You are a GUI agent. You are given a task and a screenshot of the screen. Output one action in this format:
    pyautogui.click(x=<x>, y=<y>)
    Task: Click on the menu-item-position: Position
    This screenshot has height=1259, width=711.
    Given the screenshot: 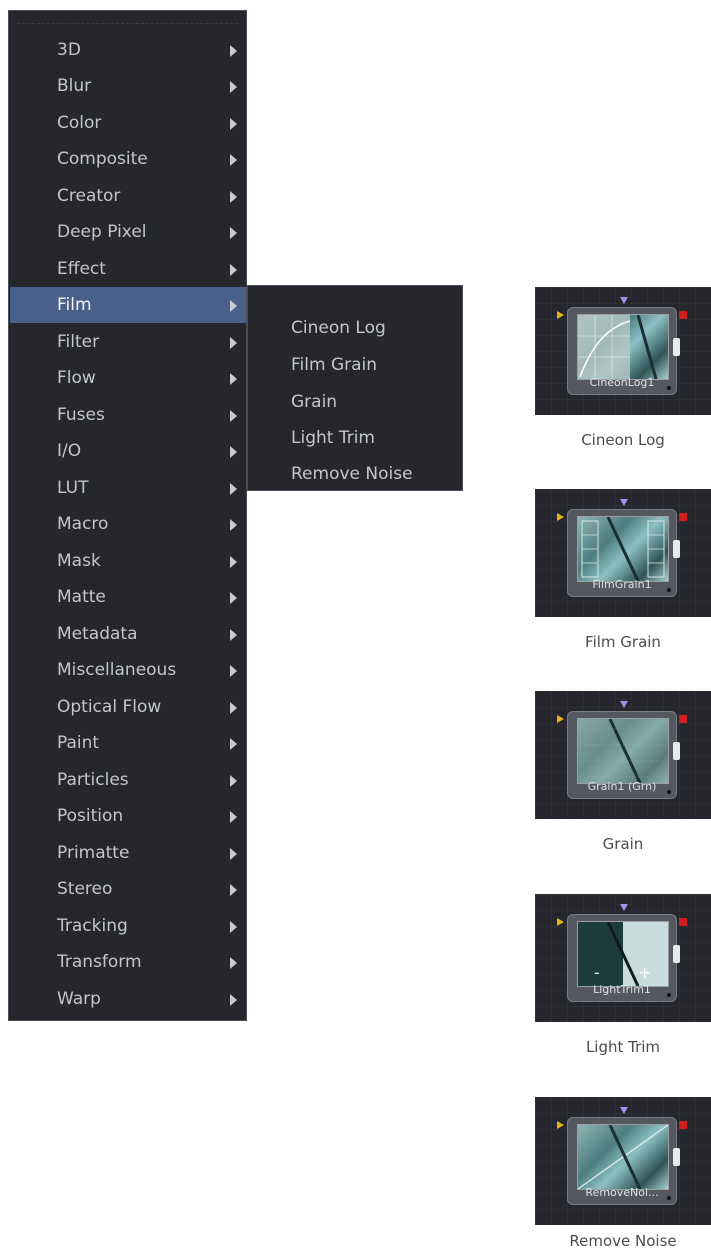 What is the action you would take?
    pyautogui.click(x=128, y=816)
    